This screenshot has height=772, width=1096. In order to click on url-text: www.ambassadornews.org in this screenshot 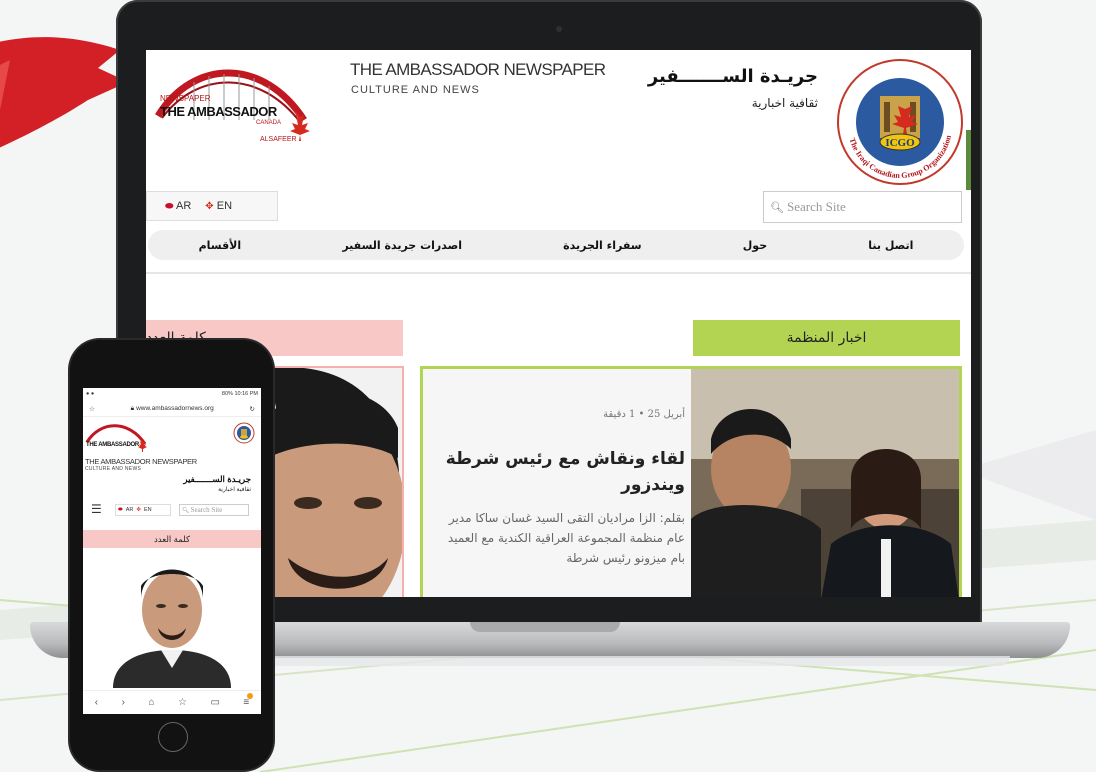, I will do `click(175, 408)`.